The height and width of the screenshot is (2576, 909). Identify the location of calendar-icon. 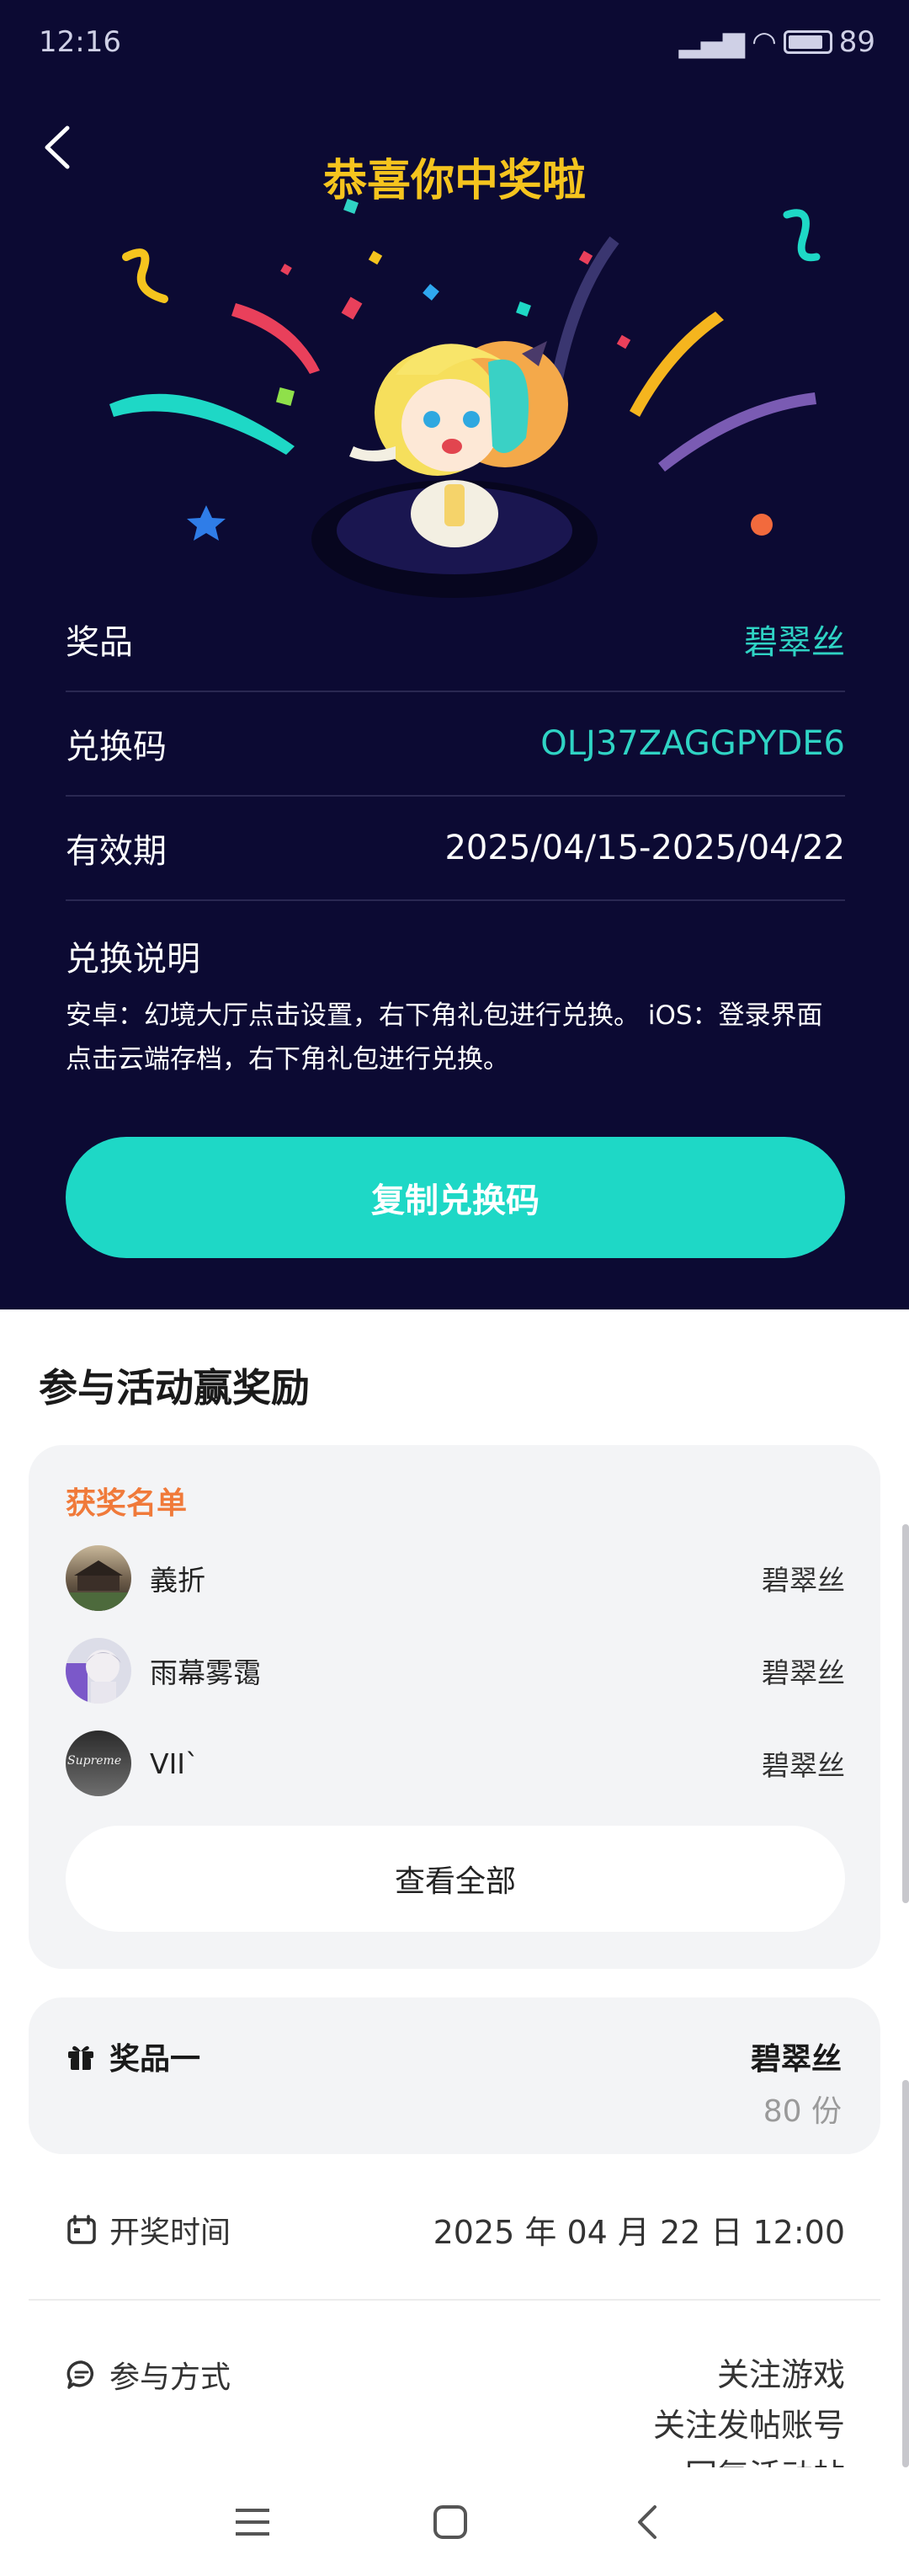
(81, 2229).